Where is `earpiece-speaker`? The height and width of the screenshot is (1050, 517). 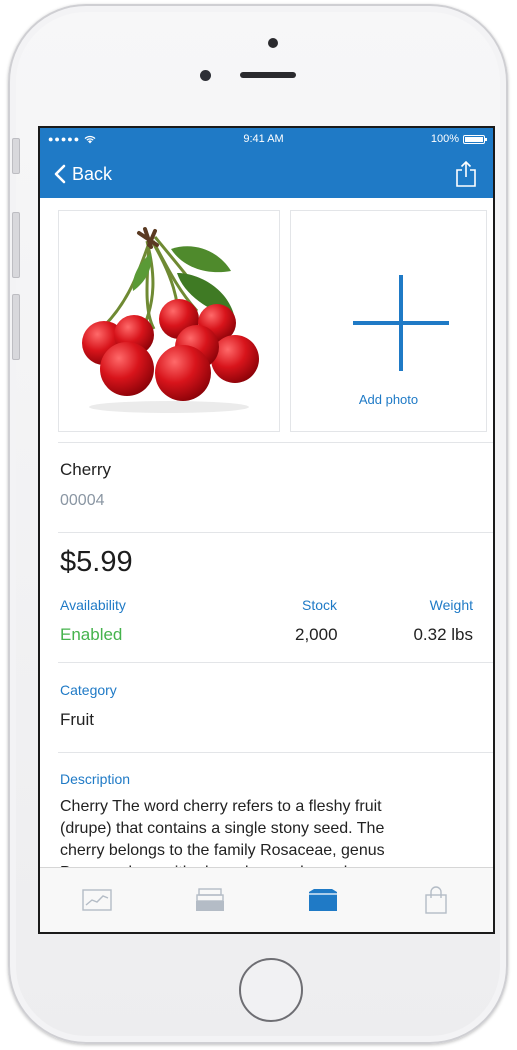 earpiece-speaker is located at coordinates (268, 75).